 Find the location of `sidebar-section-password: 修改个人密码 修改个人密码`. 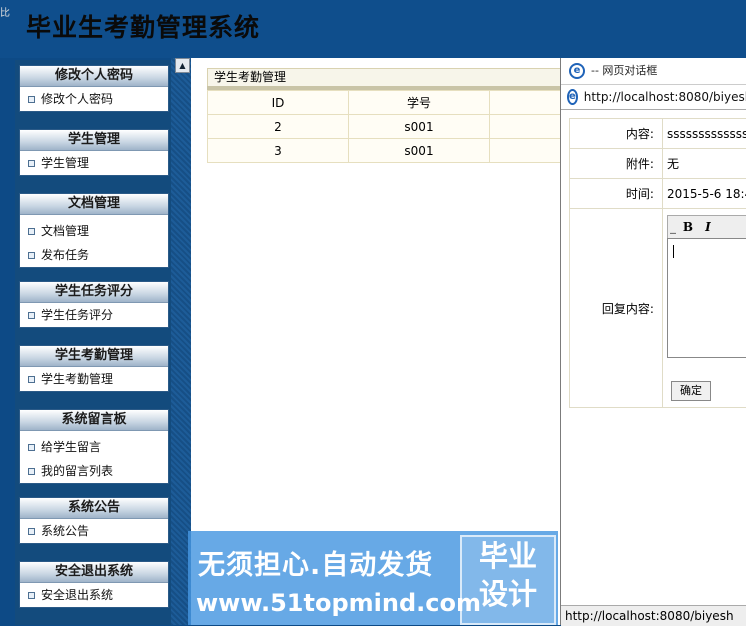

sidebar-section-password: 修改个人密码 修改个人密码 is located at coordinates (94, 88).